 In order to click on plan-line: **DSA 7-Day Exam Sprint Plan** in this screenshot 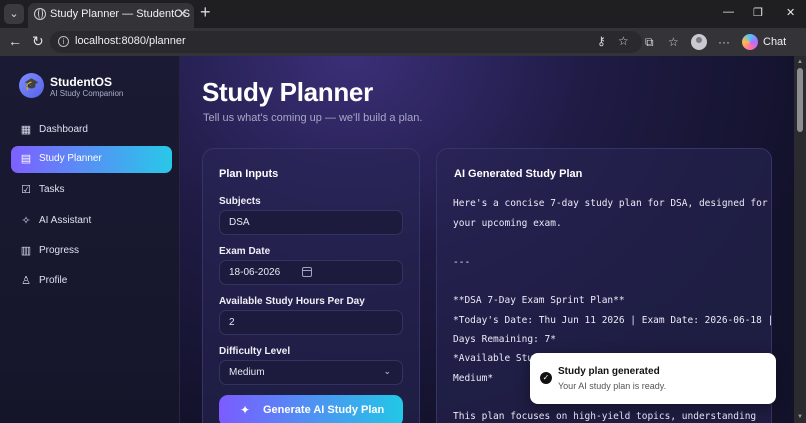, I will do `click(539, 300)`.